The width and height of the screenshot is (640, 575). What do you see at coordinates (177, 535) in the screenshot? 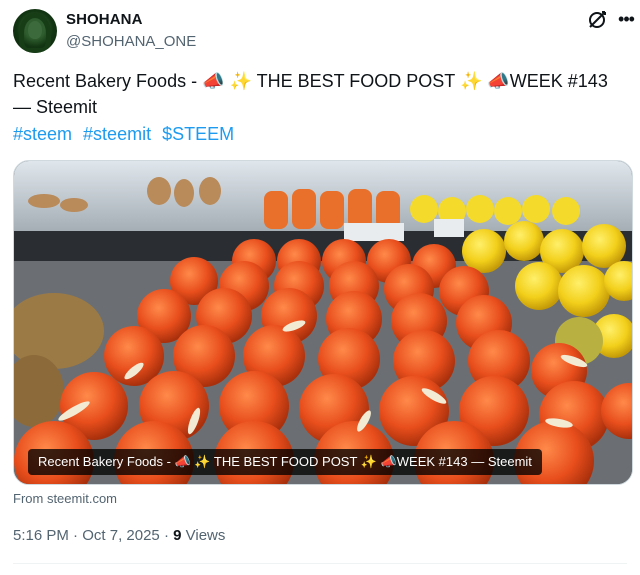
I see `views-count: 9` at bounding box center [177, 535].